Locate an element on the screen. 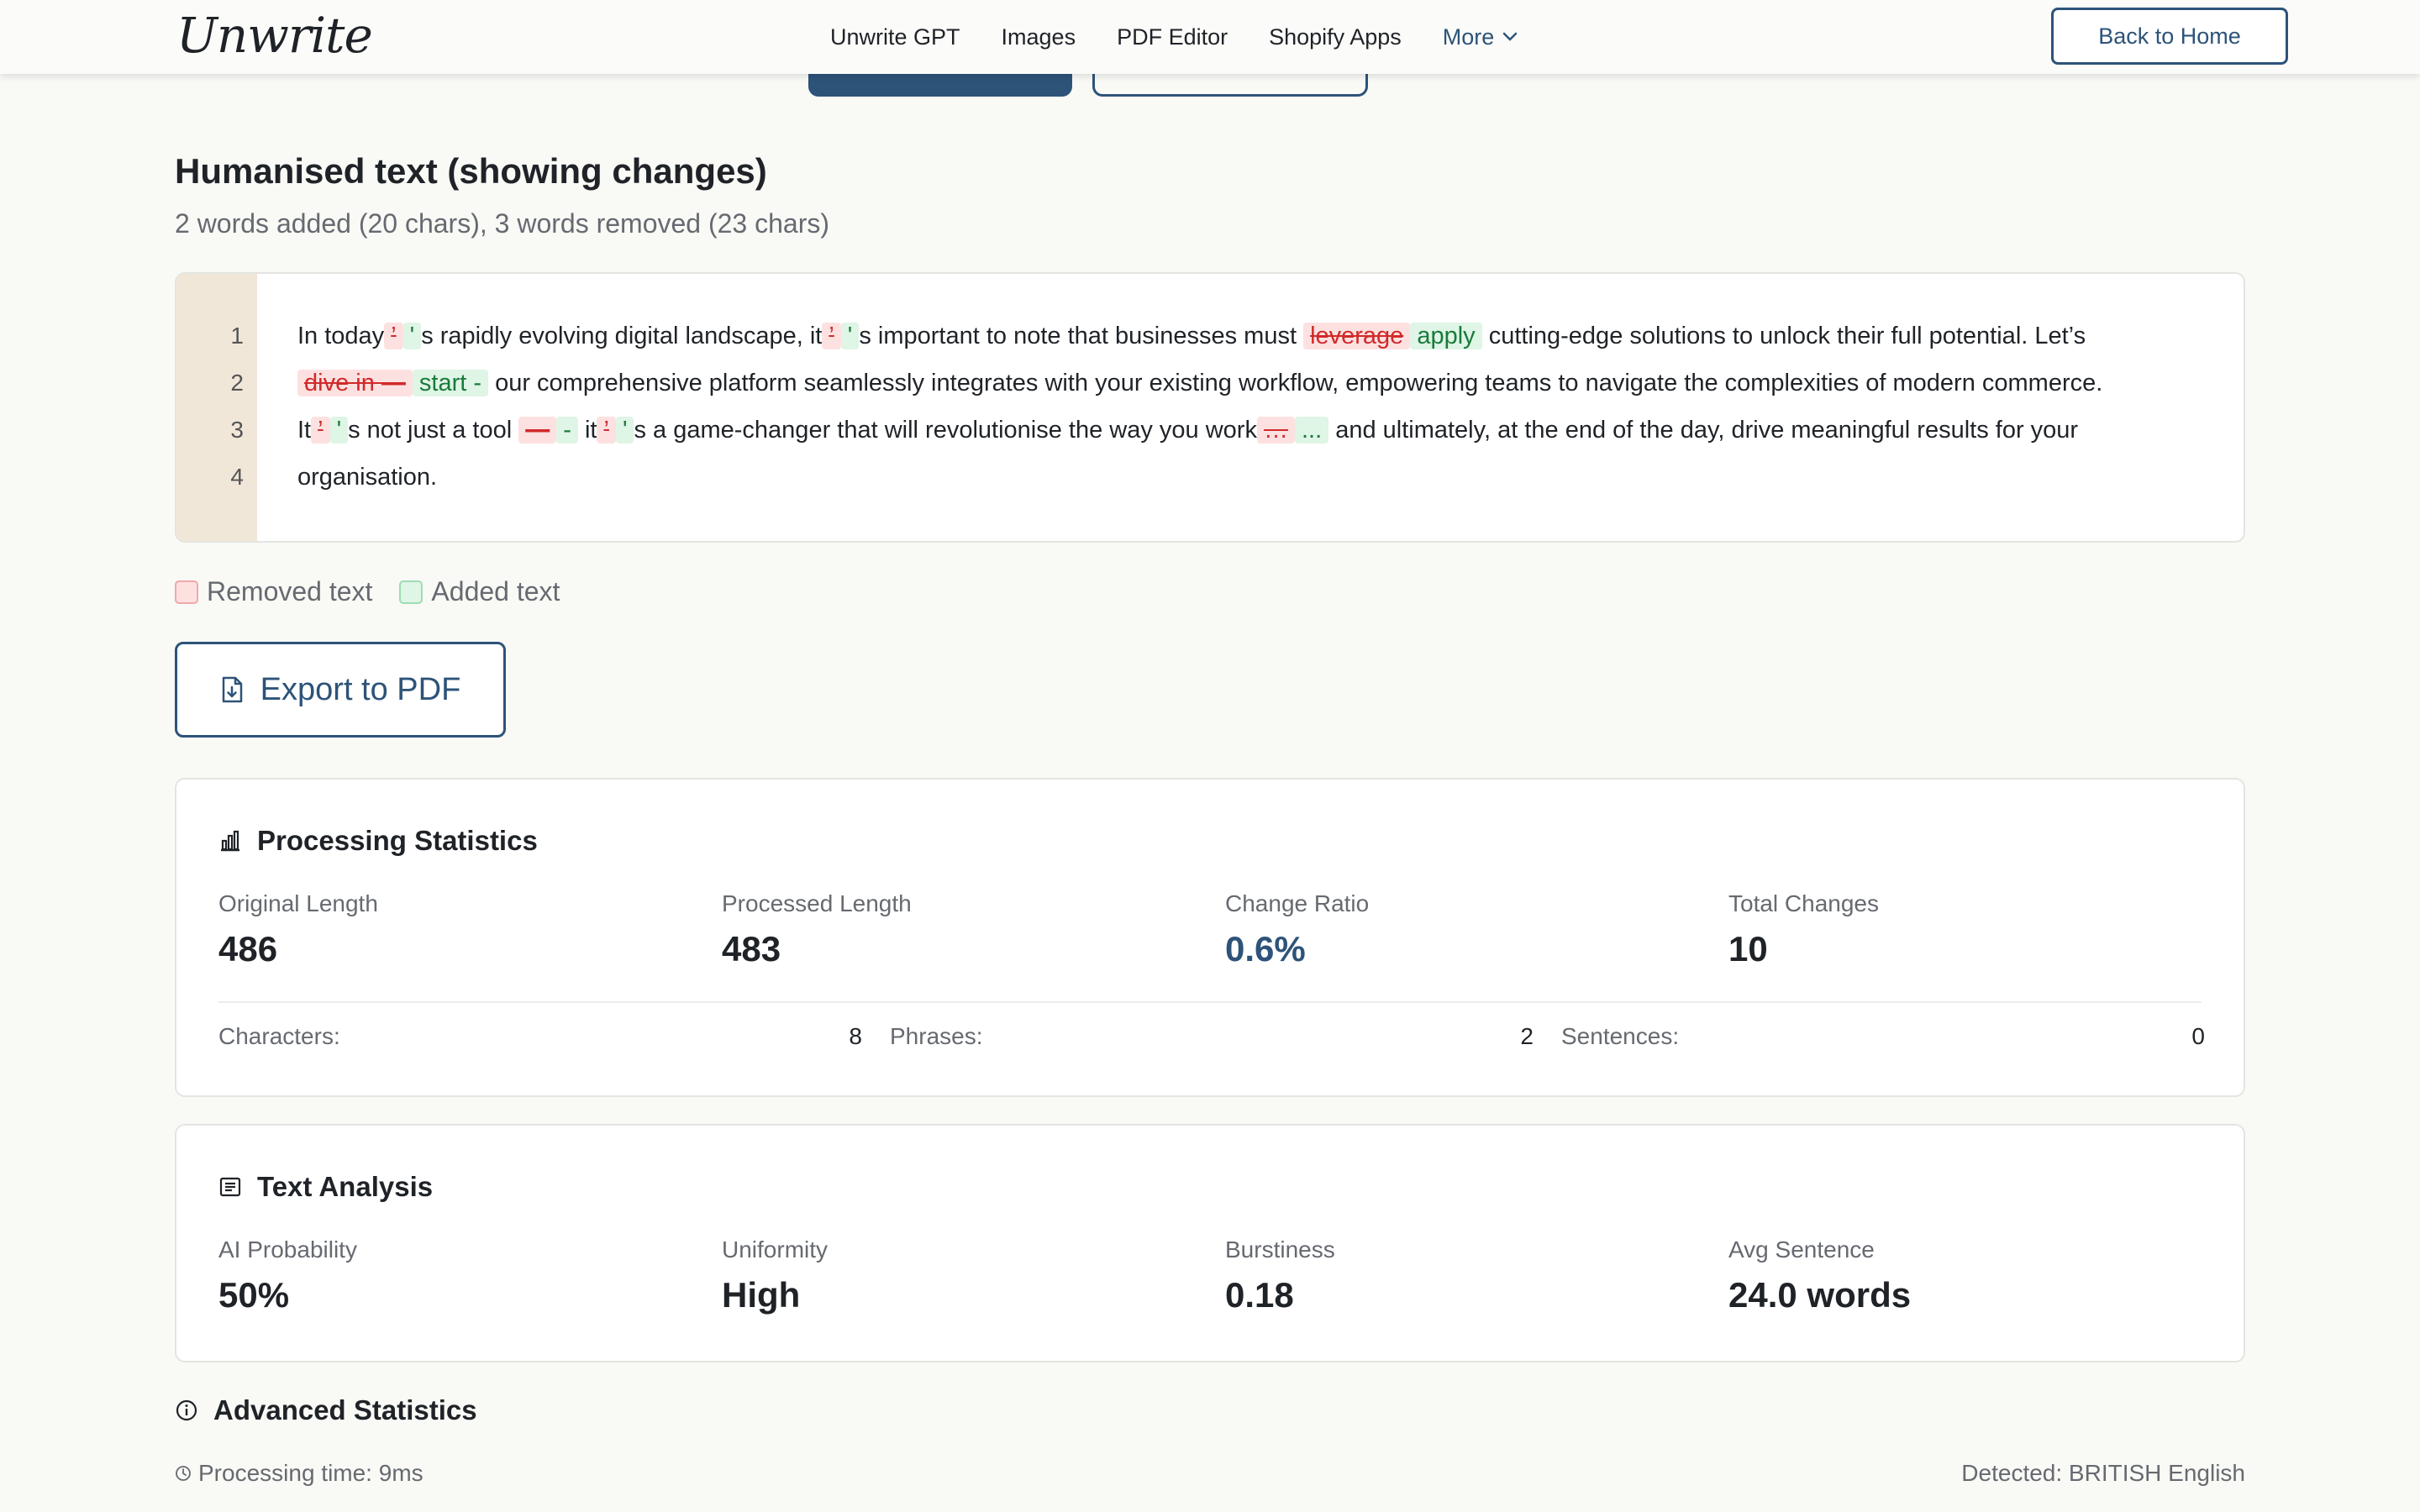  line-number-gutter: 1 2 3 4 is located at coordinates (217, 407).